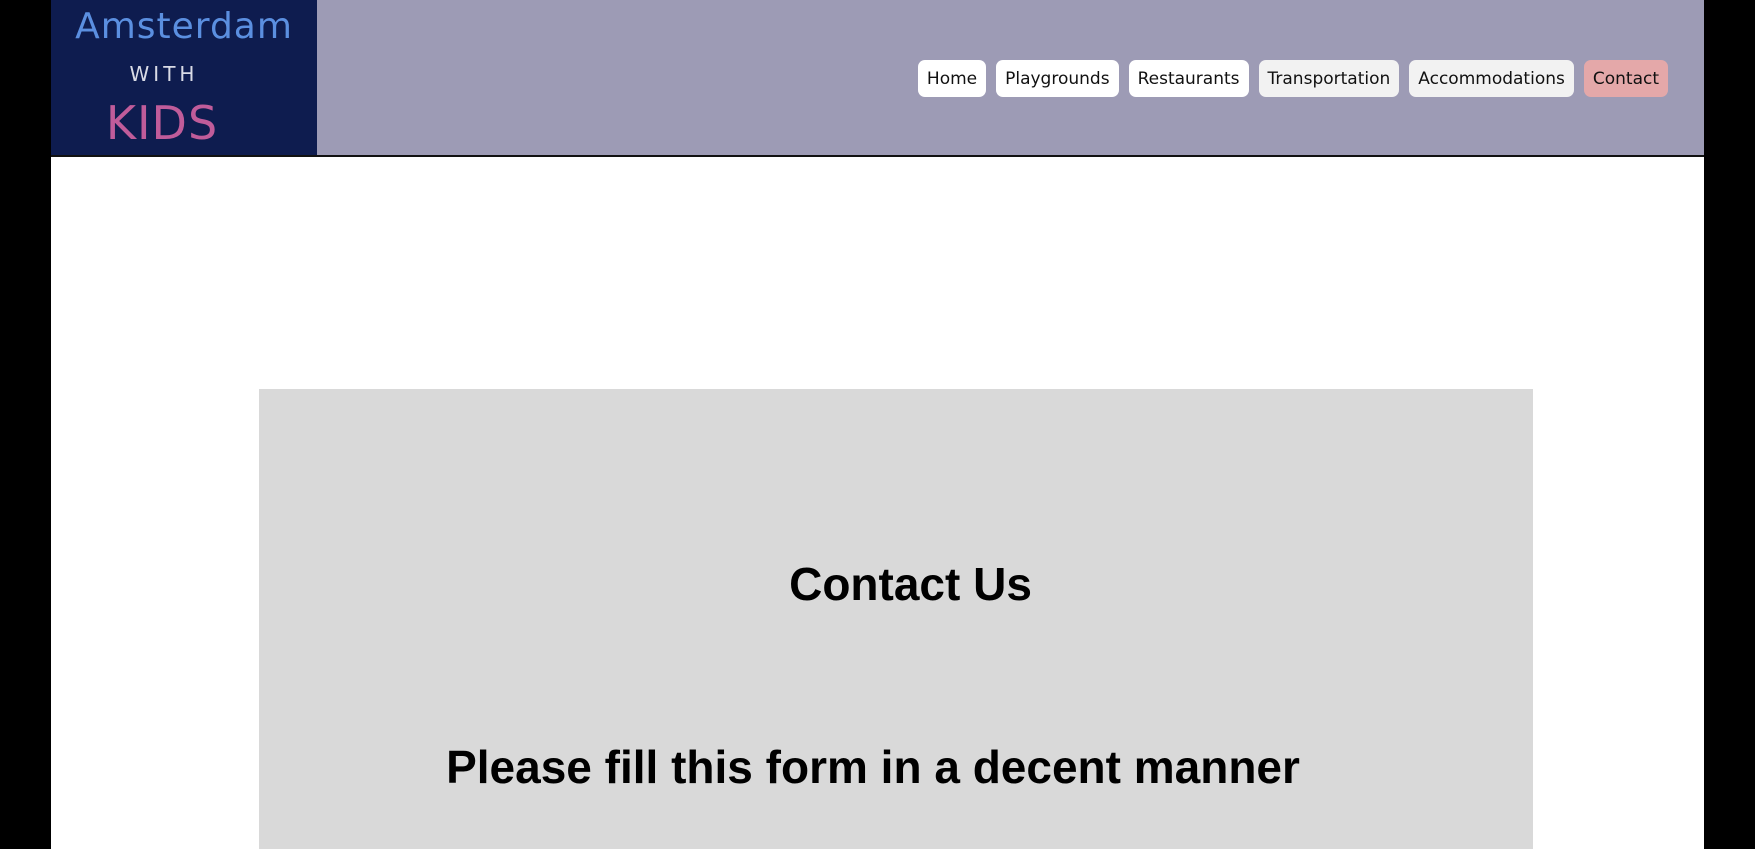 This screenshot has height=849, width=1755. What do you see at coordinates (1057, 78) in the screenshot?
I see `nav-playgrounds-button: Playgrounds` at bounding box center [1057, 78].